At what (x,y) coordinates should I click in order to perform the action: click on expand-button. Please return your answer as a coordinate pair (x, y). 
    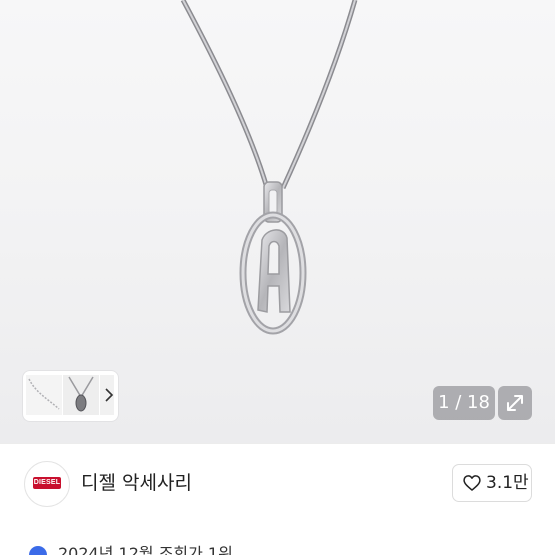
    Looking at the image, I should click on (515, 403).